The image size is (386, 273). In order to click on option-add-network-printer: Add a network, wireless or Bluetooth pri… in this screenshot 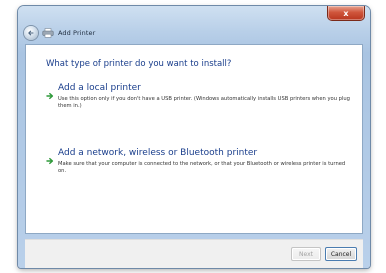, I will do `click(198, 161)`.